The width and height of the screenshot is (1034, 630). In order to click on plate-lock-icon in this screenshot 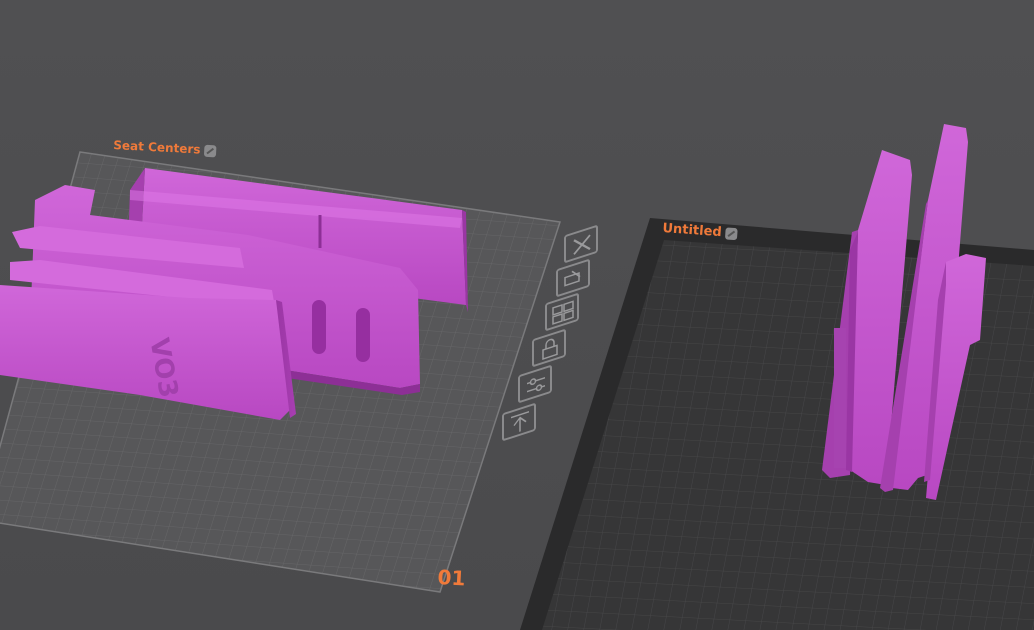, I will do `click(210, 150)`.